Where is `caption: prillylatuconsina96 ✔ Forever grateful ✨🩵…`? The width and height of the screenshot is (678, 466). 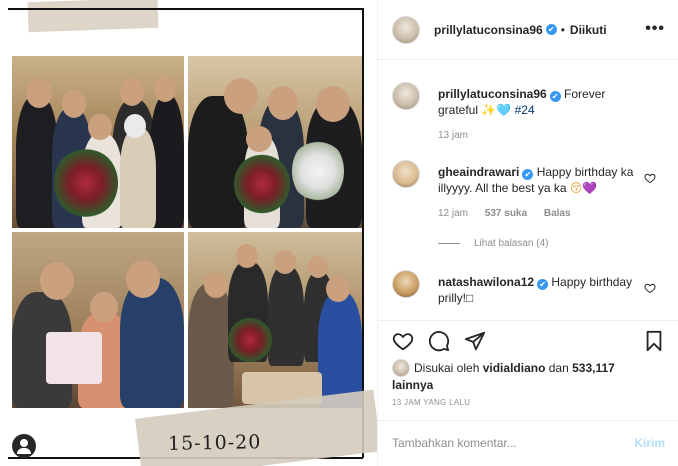 caption: prillylatuconsina96 ✔ Forever grateful ✨🩵… is located at coordinates (527, 112).